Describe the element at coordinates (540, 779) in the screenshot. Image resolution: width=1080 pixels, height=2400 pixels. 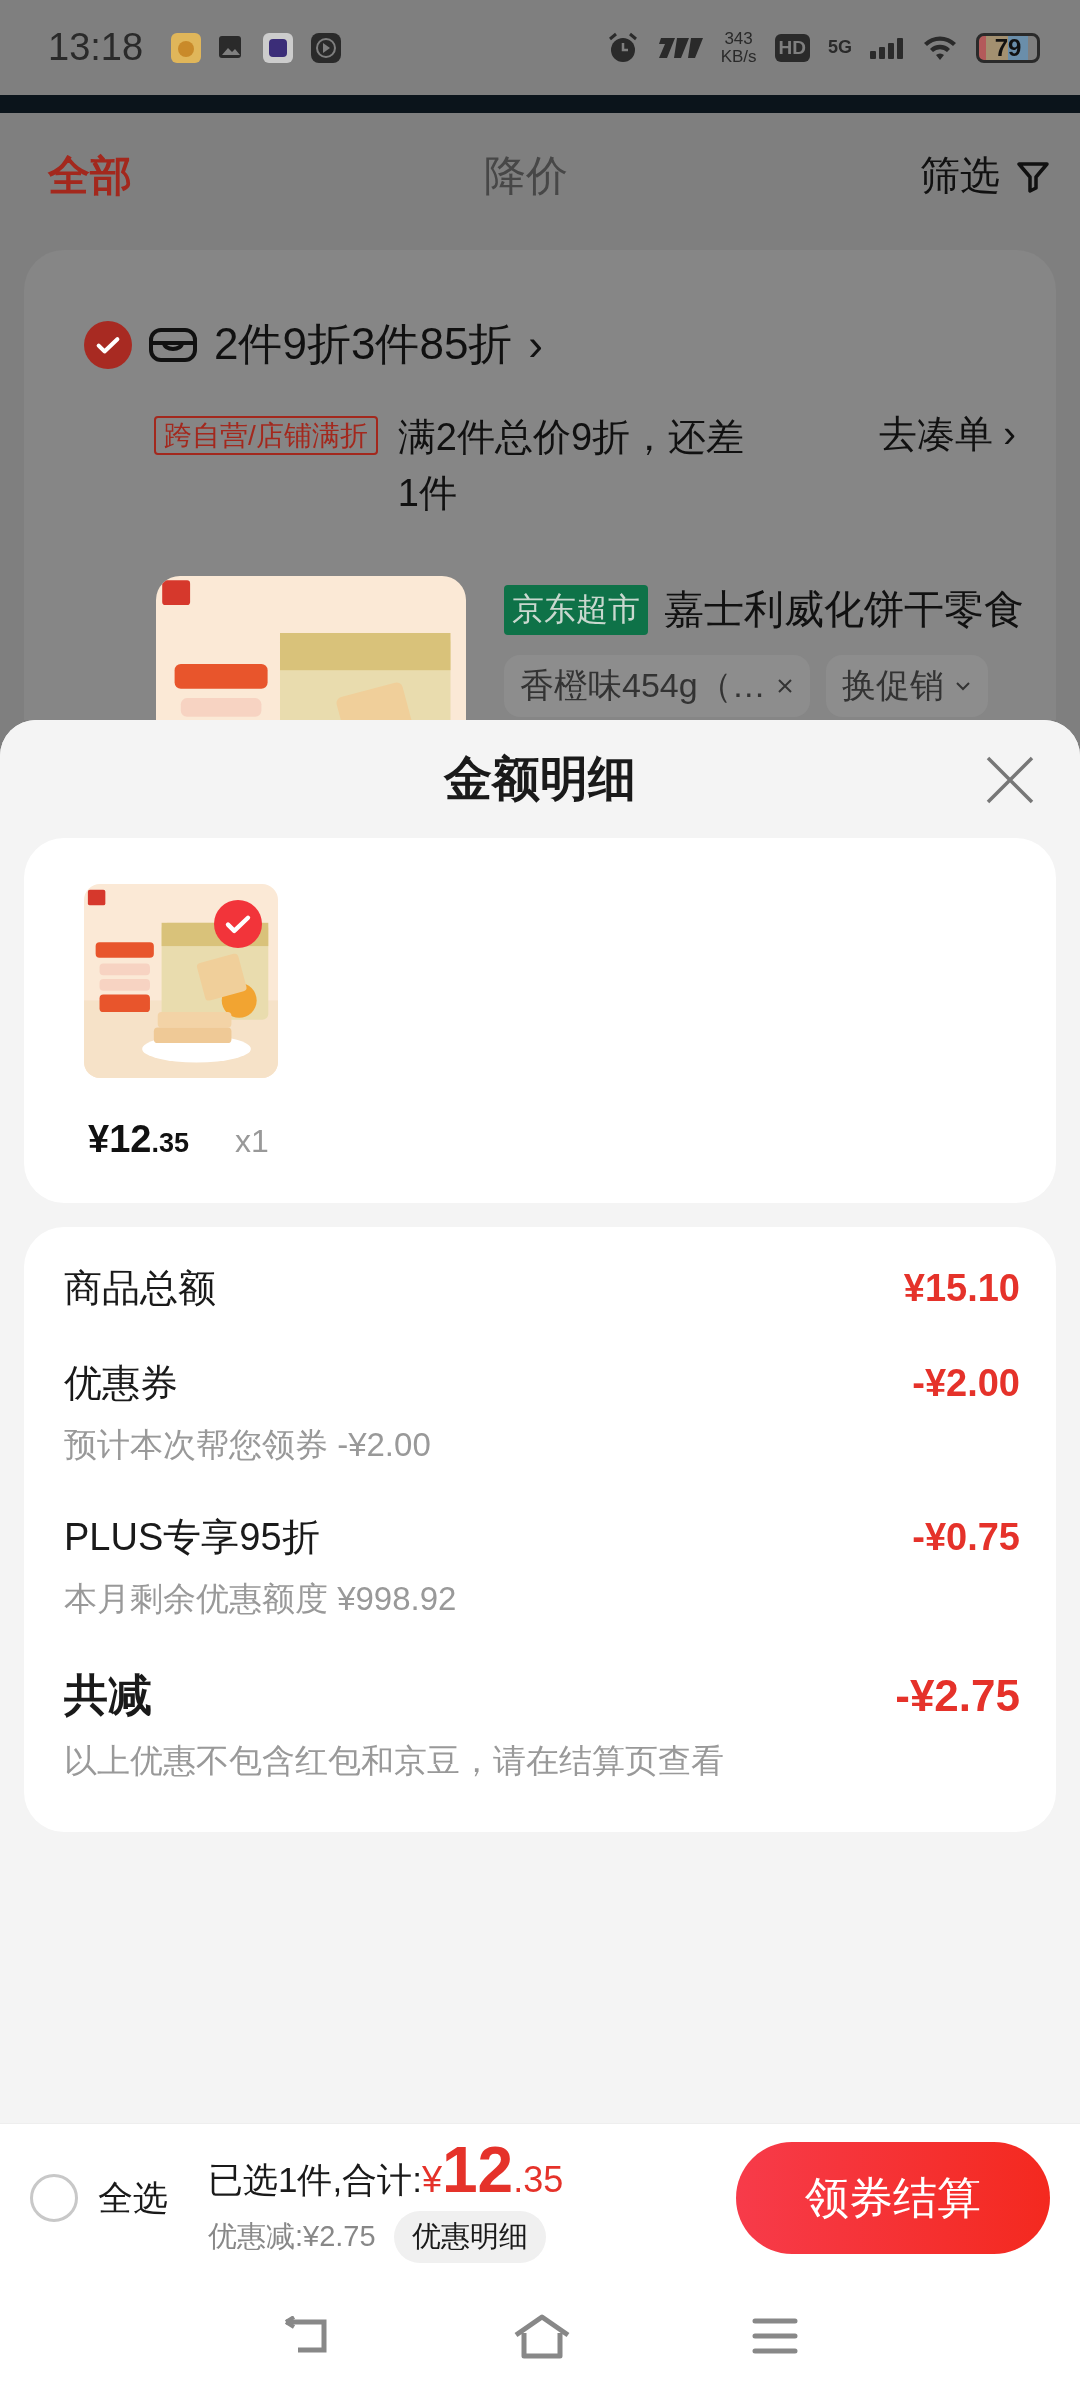
I see `sheet-title: 金额明细` at that location.